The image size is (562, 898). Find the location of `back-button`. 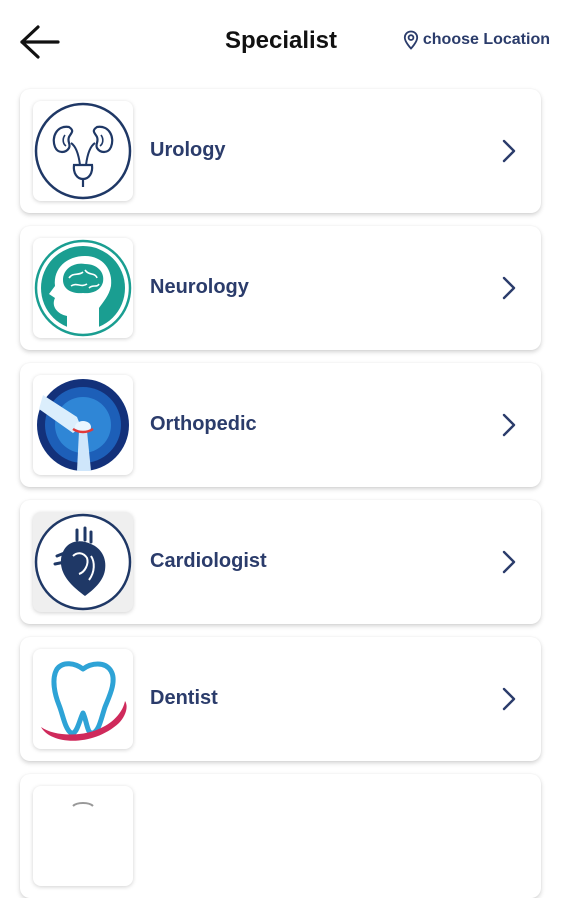

back-button is located at coordinates (40, 42).